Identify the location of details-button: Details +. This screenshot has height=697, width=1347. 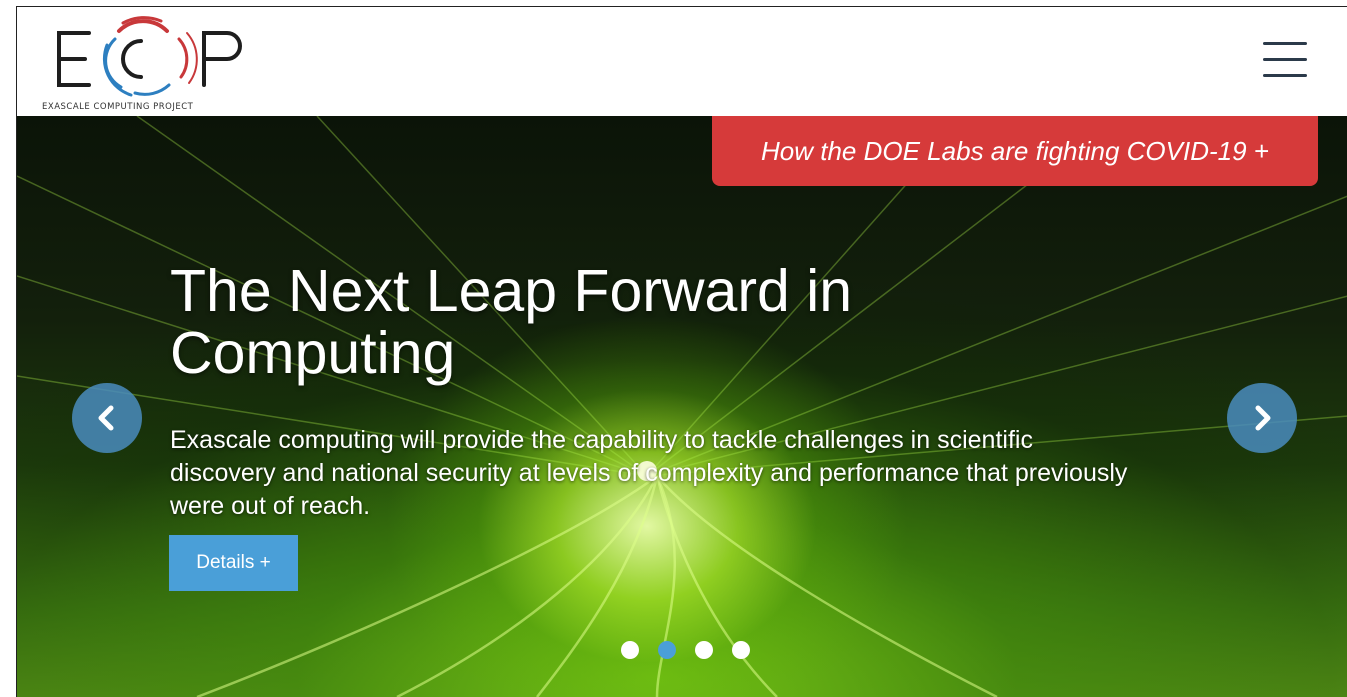
(233, 563).